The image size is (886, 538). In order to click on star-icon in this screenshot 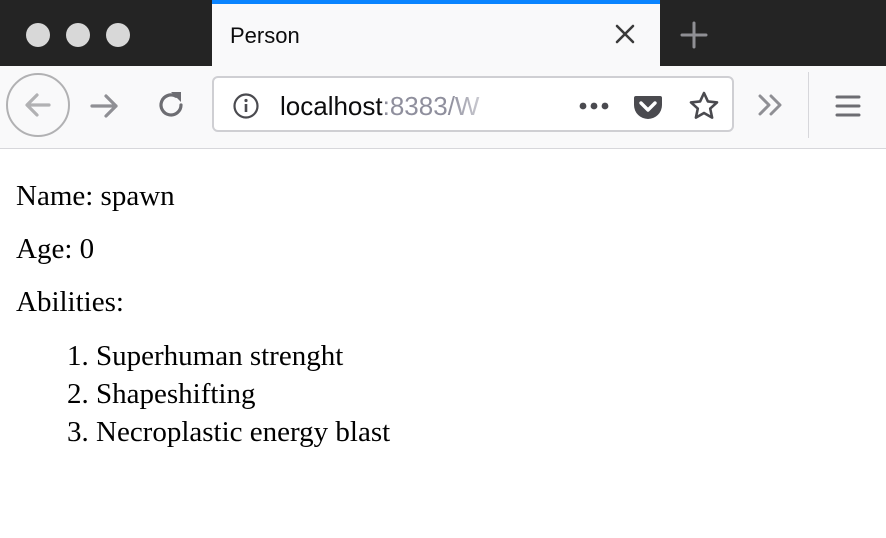, I will do `click(704, 106)`.